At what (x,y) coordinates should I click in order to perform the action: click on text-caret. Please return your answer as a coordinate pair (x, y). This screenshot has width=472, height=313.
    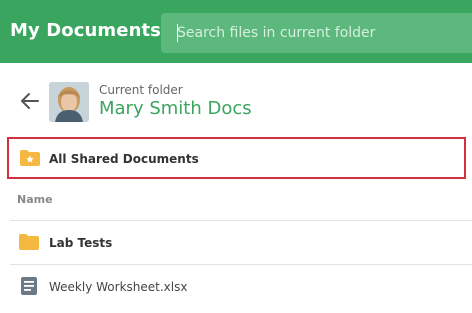
    Looking at the image, I should click on (177, 33).